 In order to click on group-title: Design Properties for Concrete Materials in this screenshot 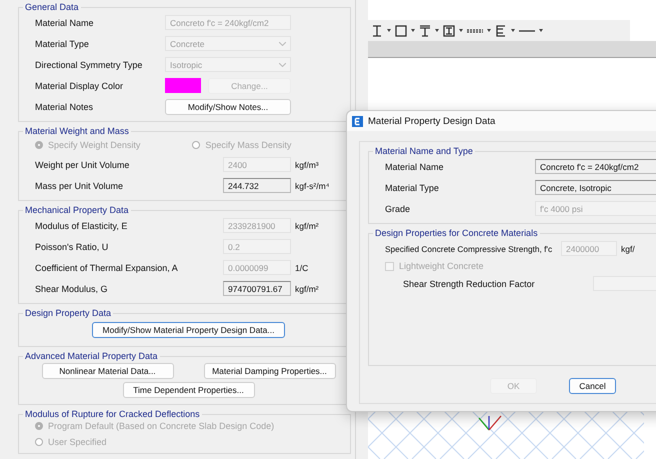, I will do `click(456, 233)`.